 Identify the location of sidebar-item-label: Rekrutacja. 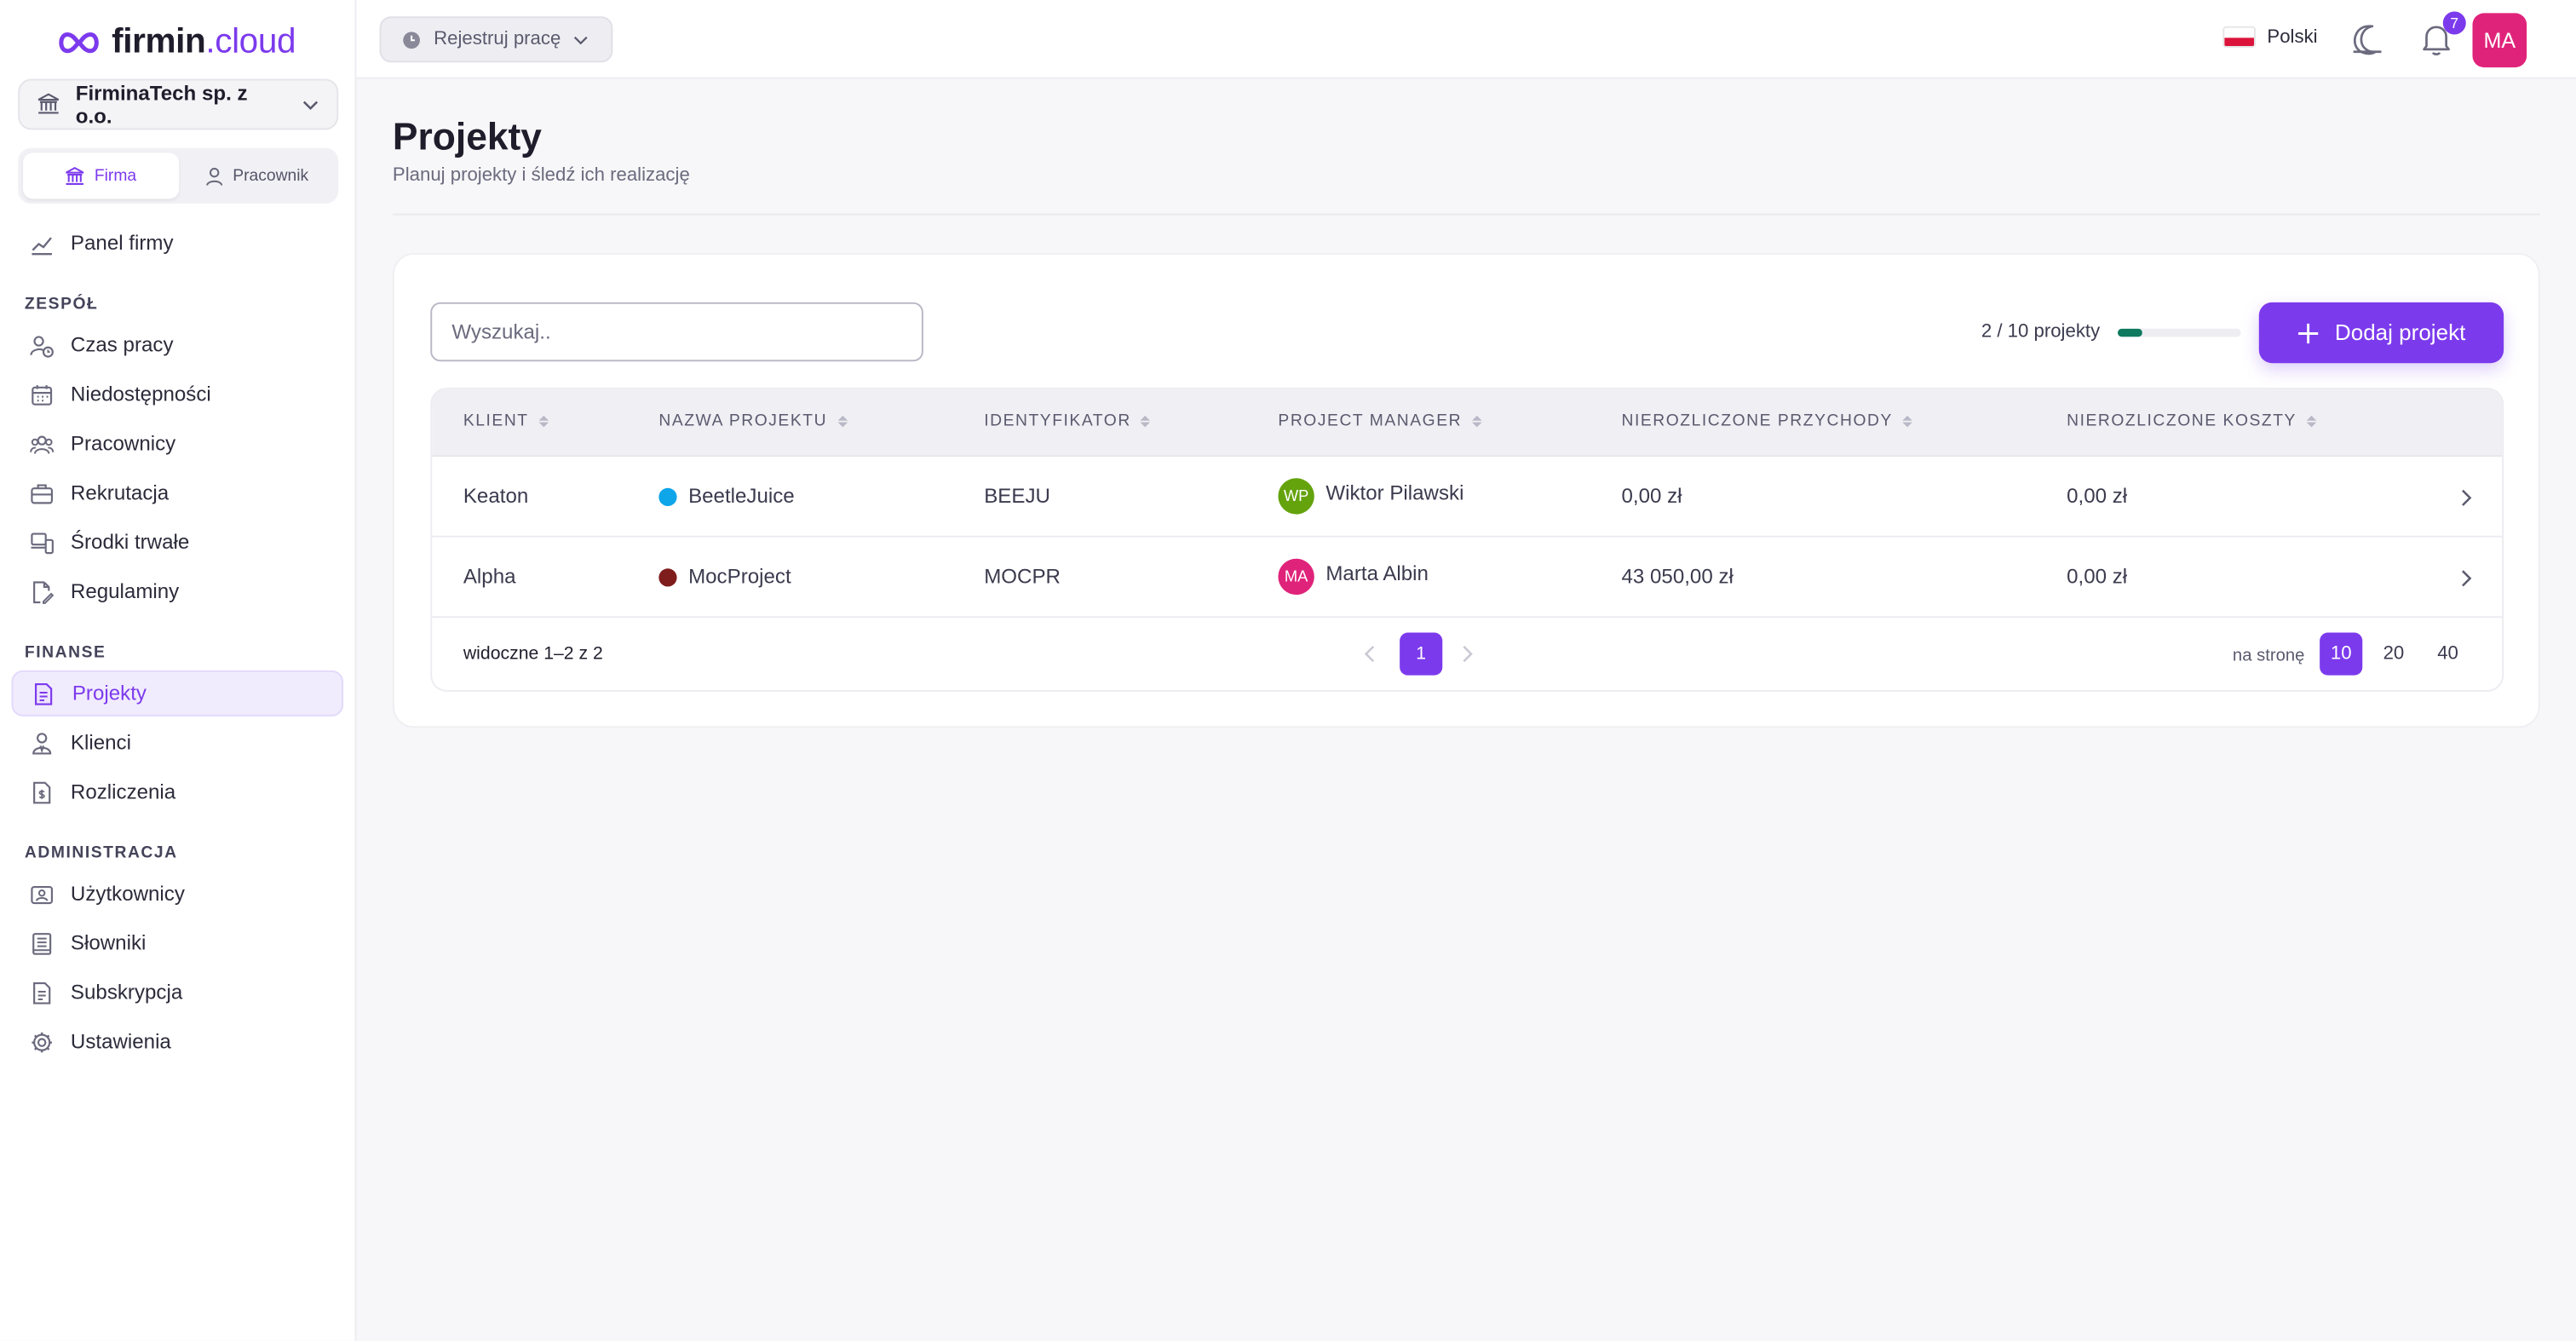
(120, 493).